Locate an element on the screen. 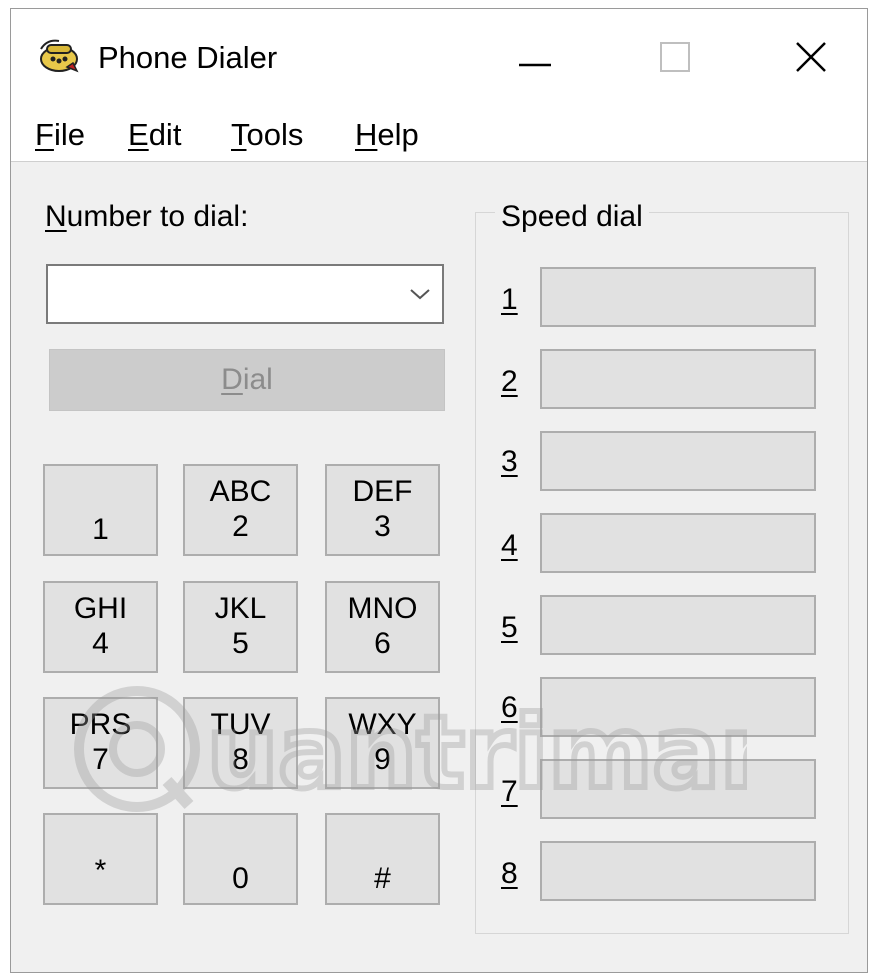 This screenshot has height=975, width=870. key-digit: 4 is located at coordinates (100, 643).